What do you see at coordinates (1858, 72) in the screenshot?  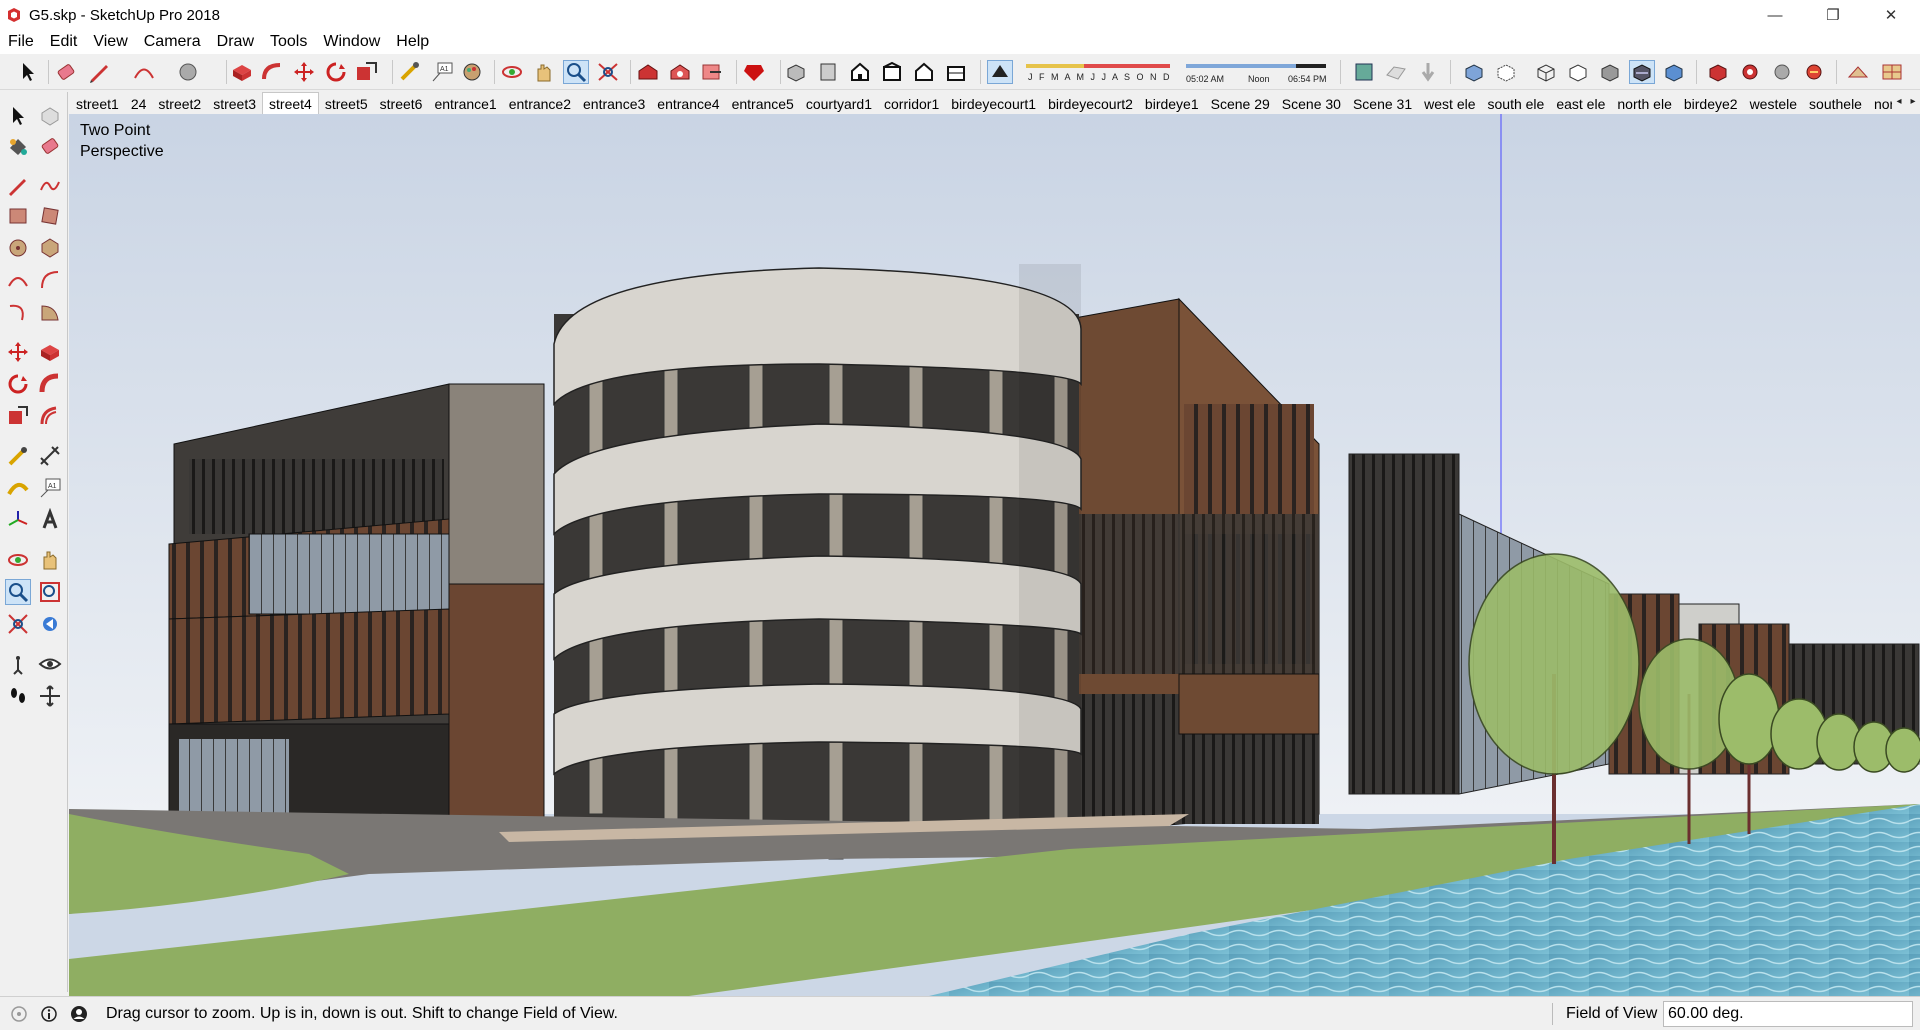 I see `sandbox-icon` at bounding box center [1858, 72].